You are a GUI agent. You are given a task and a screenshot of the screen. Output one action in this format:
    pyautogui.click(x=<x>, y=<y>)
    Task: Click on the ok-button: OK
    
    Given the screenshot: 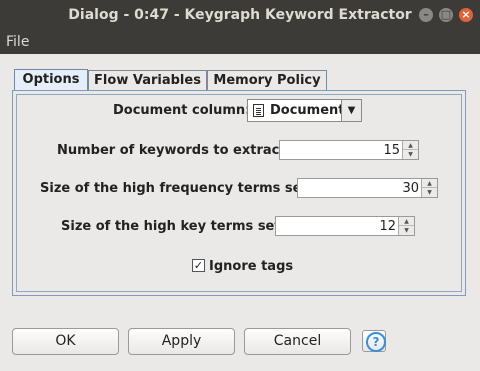 What is the action you would take?
    pyautogui.click(x=65, y=341)
    